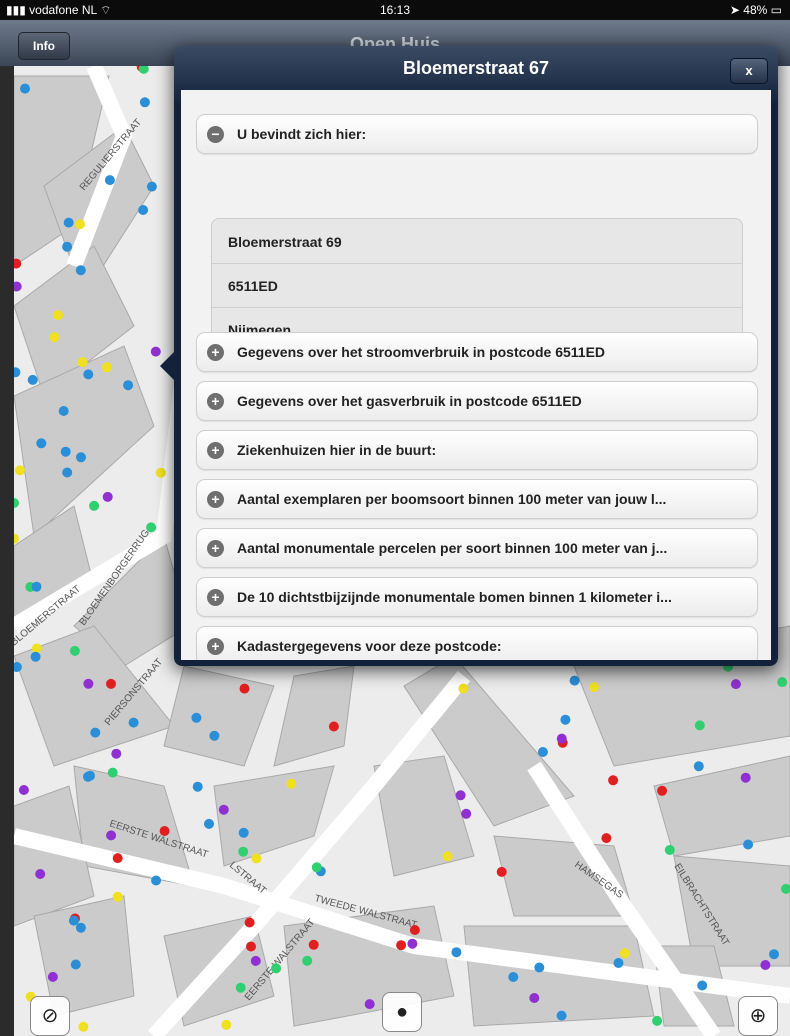 This screenshot has width=790, height=1036. I want to click on section-current-location: − U bevindt zich hier:, so click(477, 134).